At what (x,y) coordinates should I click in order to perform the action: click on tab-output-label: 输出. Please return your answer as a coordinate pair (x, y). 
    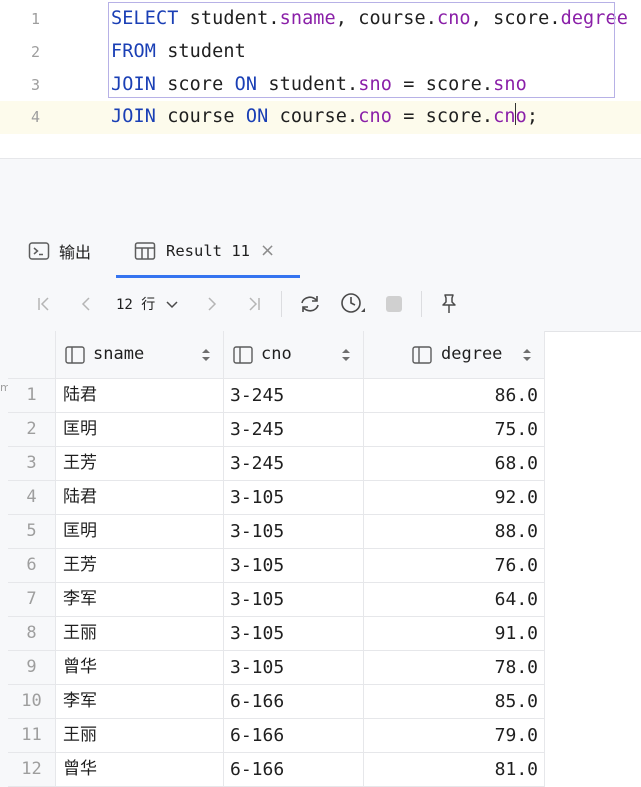
    Looking at the image, I should click on (75, 252).